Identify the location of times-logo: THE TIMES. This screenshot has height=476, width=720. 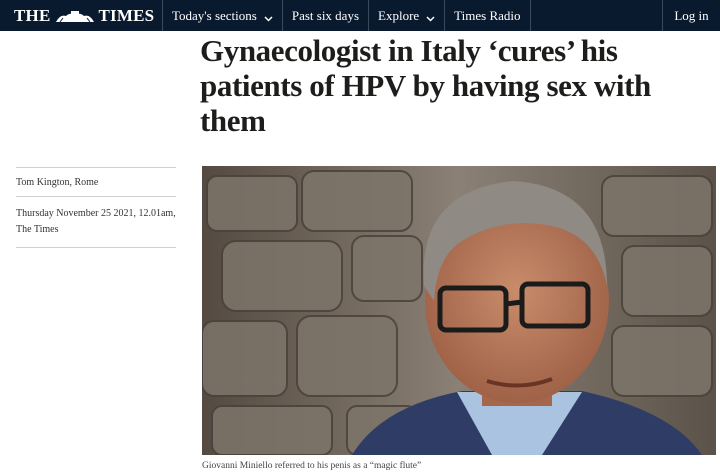
(81, 15).